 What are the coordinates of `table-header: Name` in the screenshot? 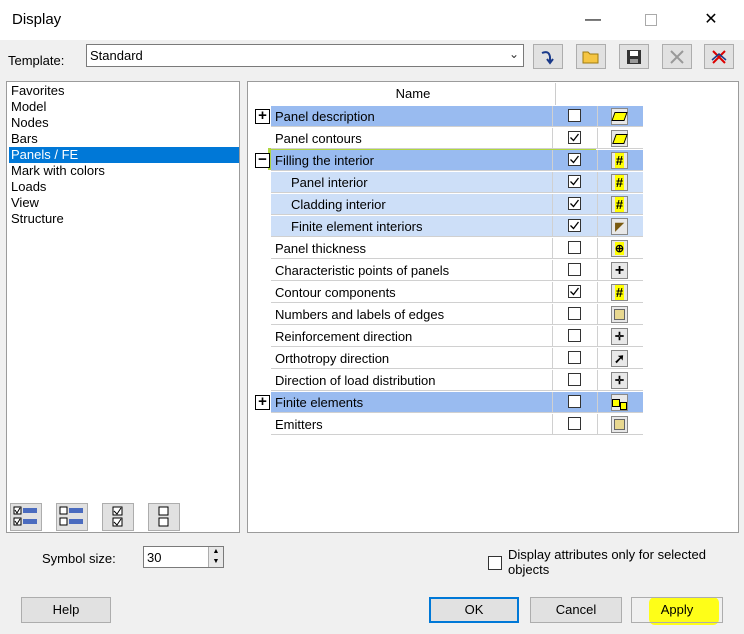 It's located at (448, 94).